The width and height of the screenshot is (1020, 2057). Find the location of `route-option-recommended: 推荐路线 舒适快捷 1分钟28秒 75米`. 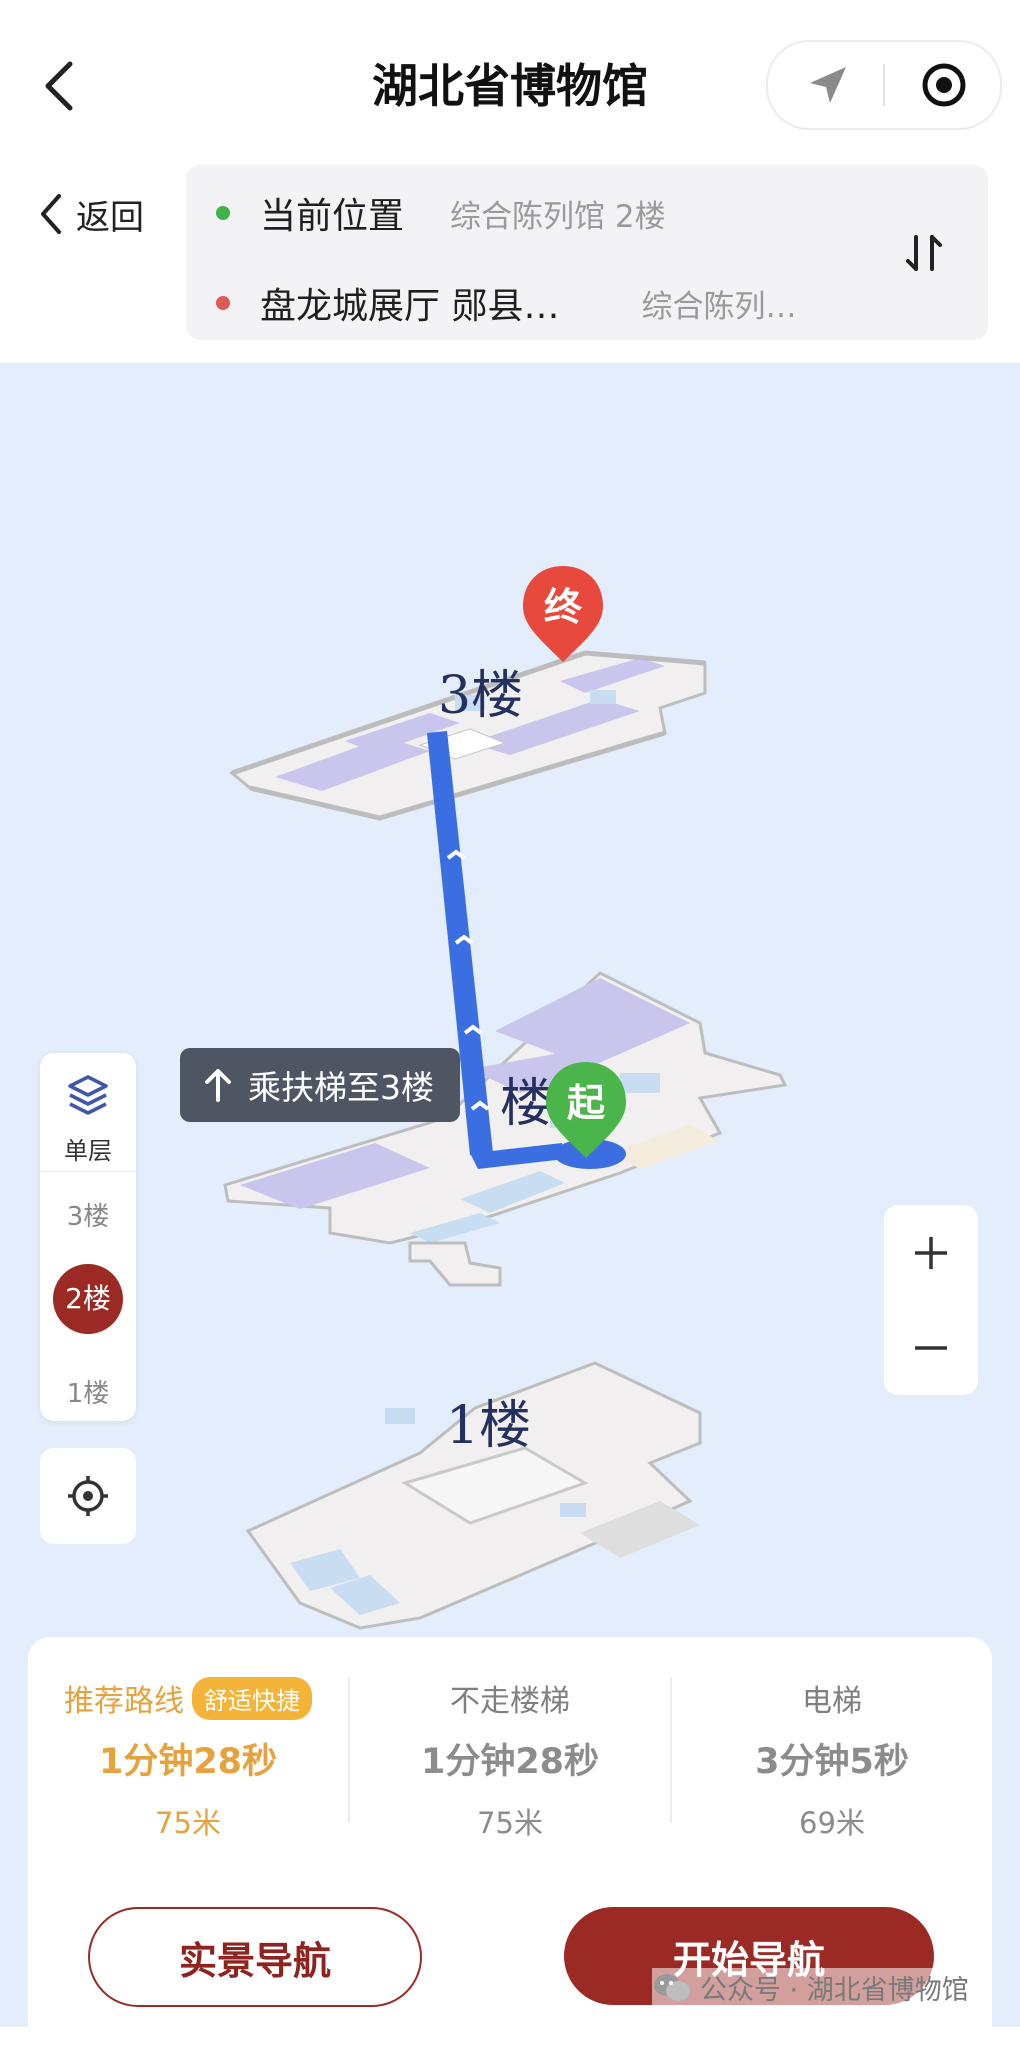

route-option-recommended: 推荐路线 舒适快捷 1分钟28秒 75米 is located at coordinates (188, 1759).